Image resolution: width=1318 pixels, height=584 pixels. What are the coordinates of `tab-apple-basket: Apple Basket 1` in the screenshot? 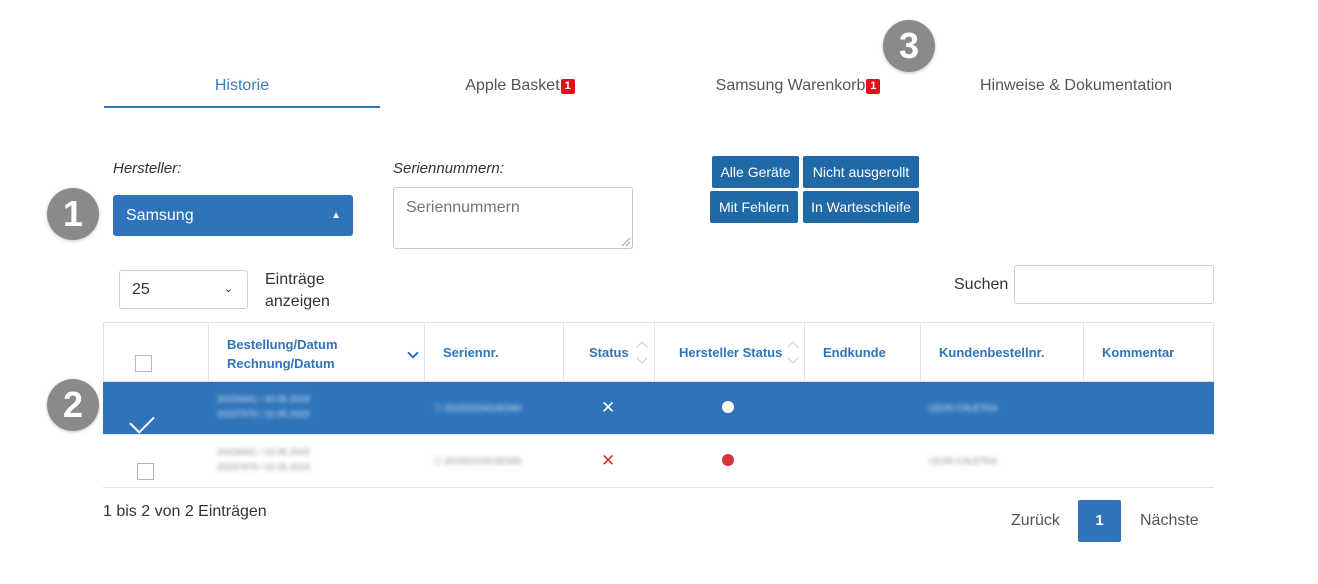 It's located at (520, 90).